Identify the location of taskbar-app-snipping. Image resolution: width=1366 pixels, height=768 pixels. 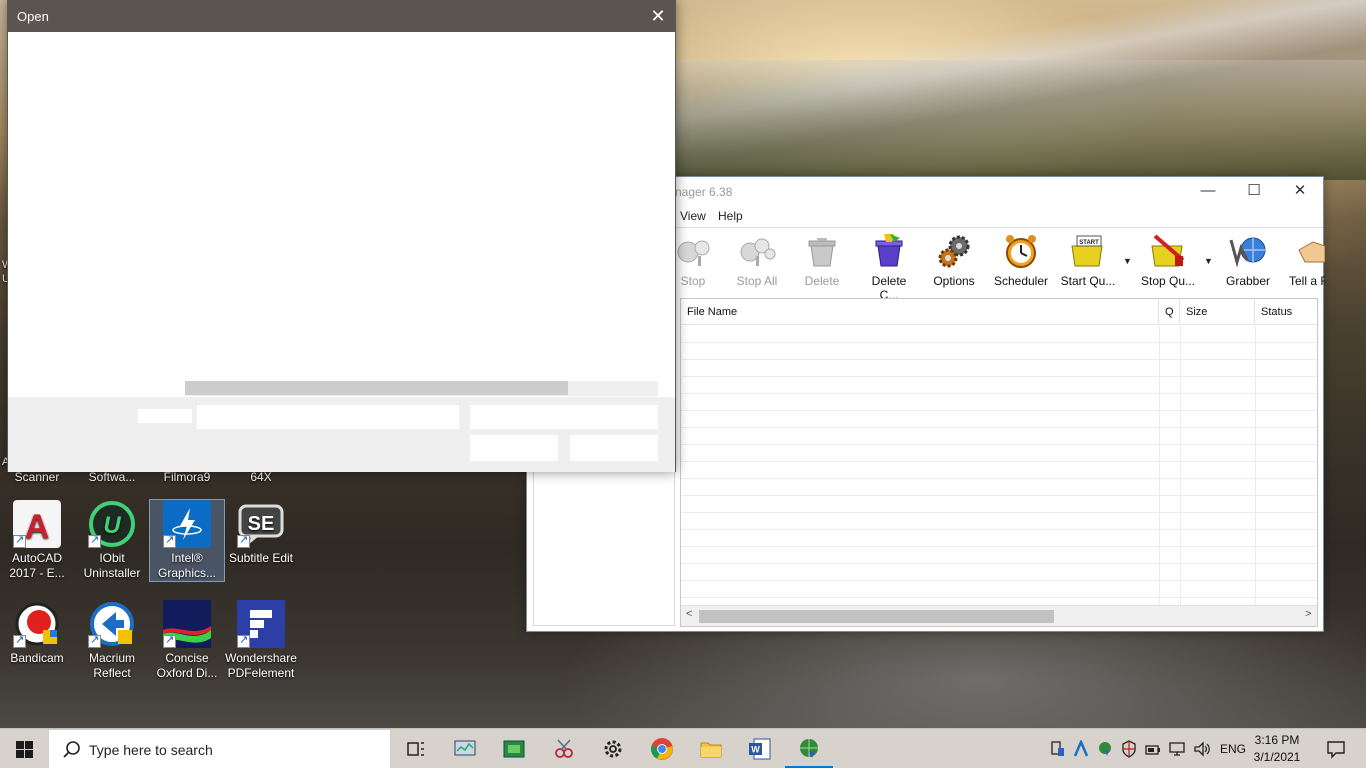
(564, 748).